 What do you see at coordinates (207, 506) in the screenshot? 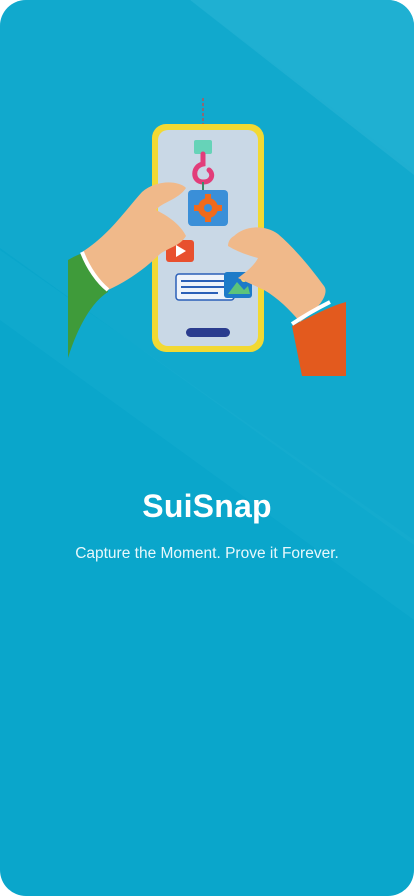
I see `app-title: SuiSnap` at bounding box center [207, 506].